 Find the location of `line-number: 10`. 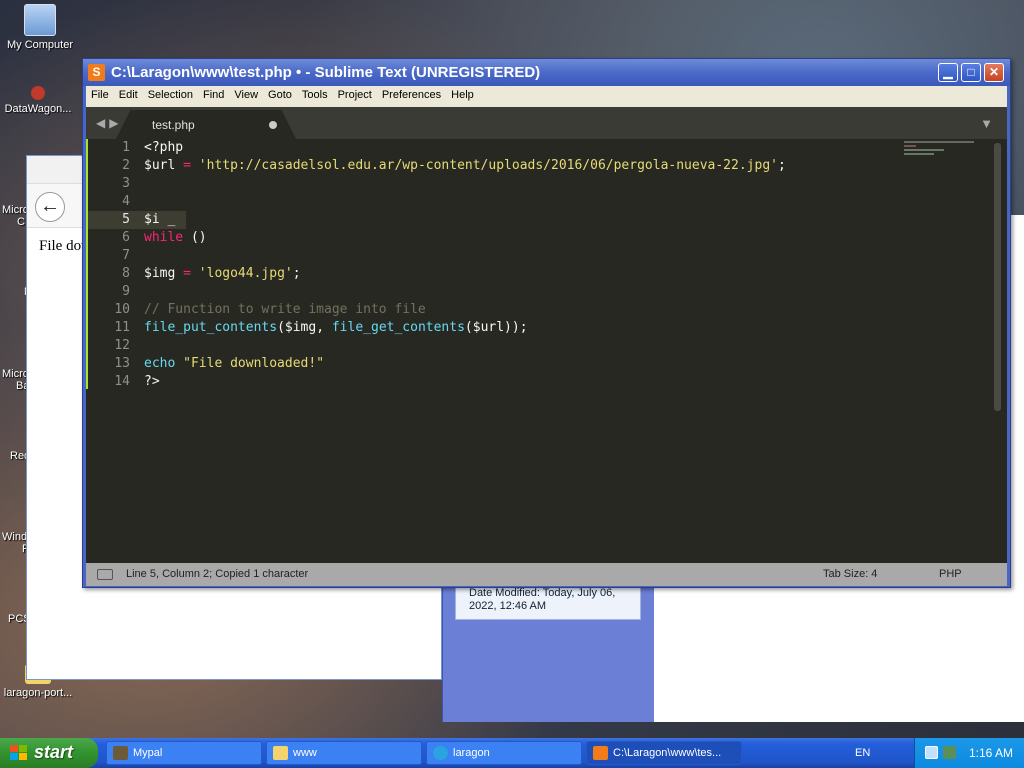

line-number: 10 is located at coordinates (122, 309).